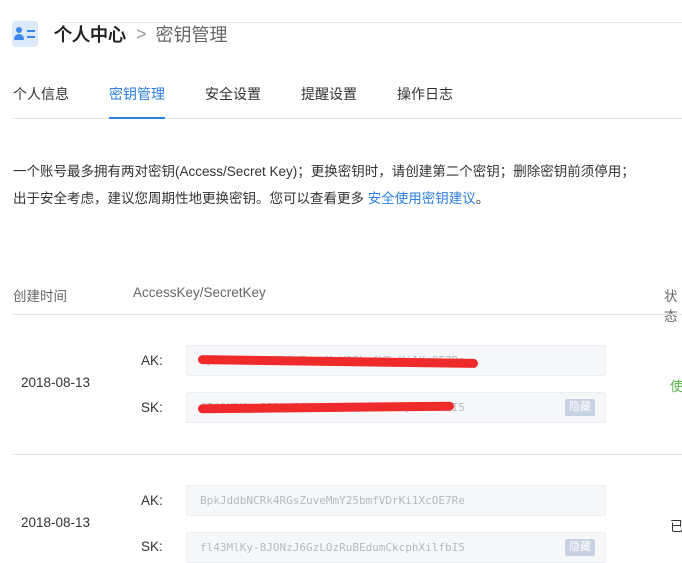  What do you see at coordinates (40, 296) in the screenshot?
I see `column-header-created: 创建时间` at bounding box center [40, 296].